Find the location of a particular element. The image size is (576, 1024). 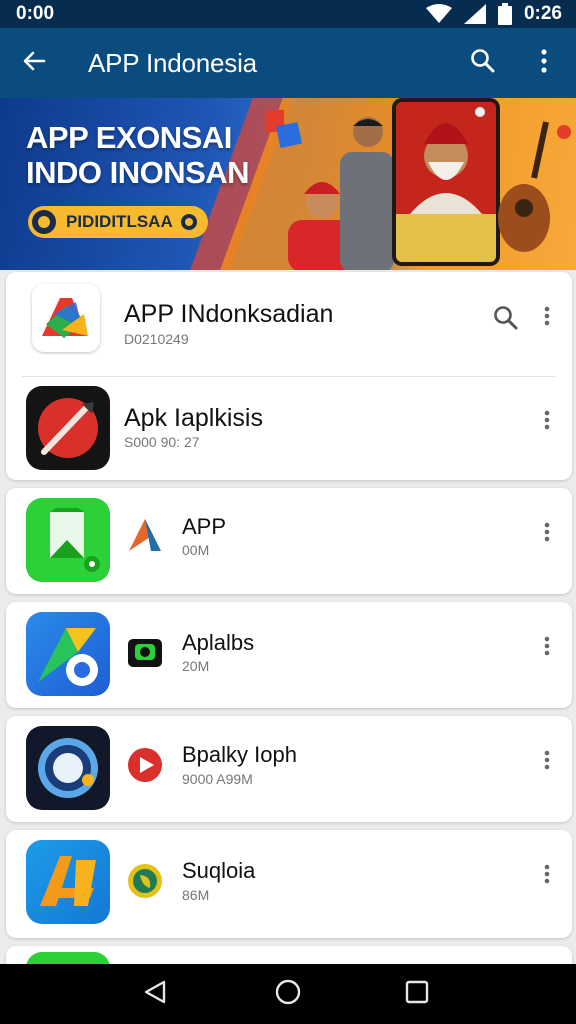

back-triangle-icon is located at coordinates (155, 994).